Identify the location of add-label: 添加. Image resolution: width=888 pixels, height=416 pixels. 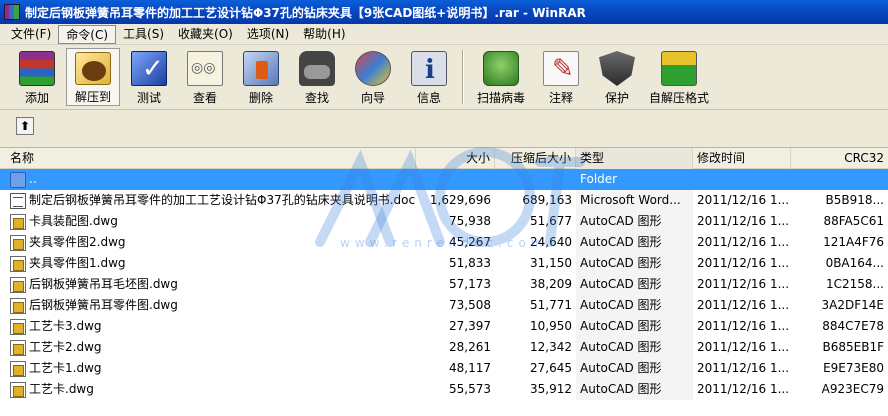
(36, 98).